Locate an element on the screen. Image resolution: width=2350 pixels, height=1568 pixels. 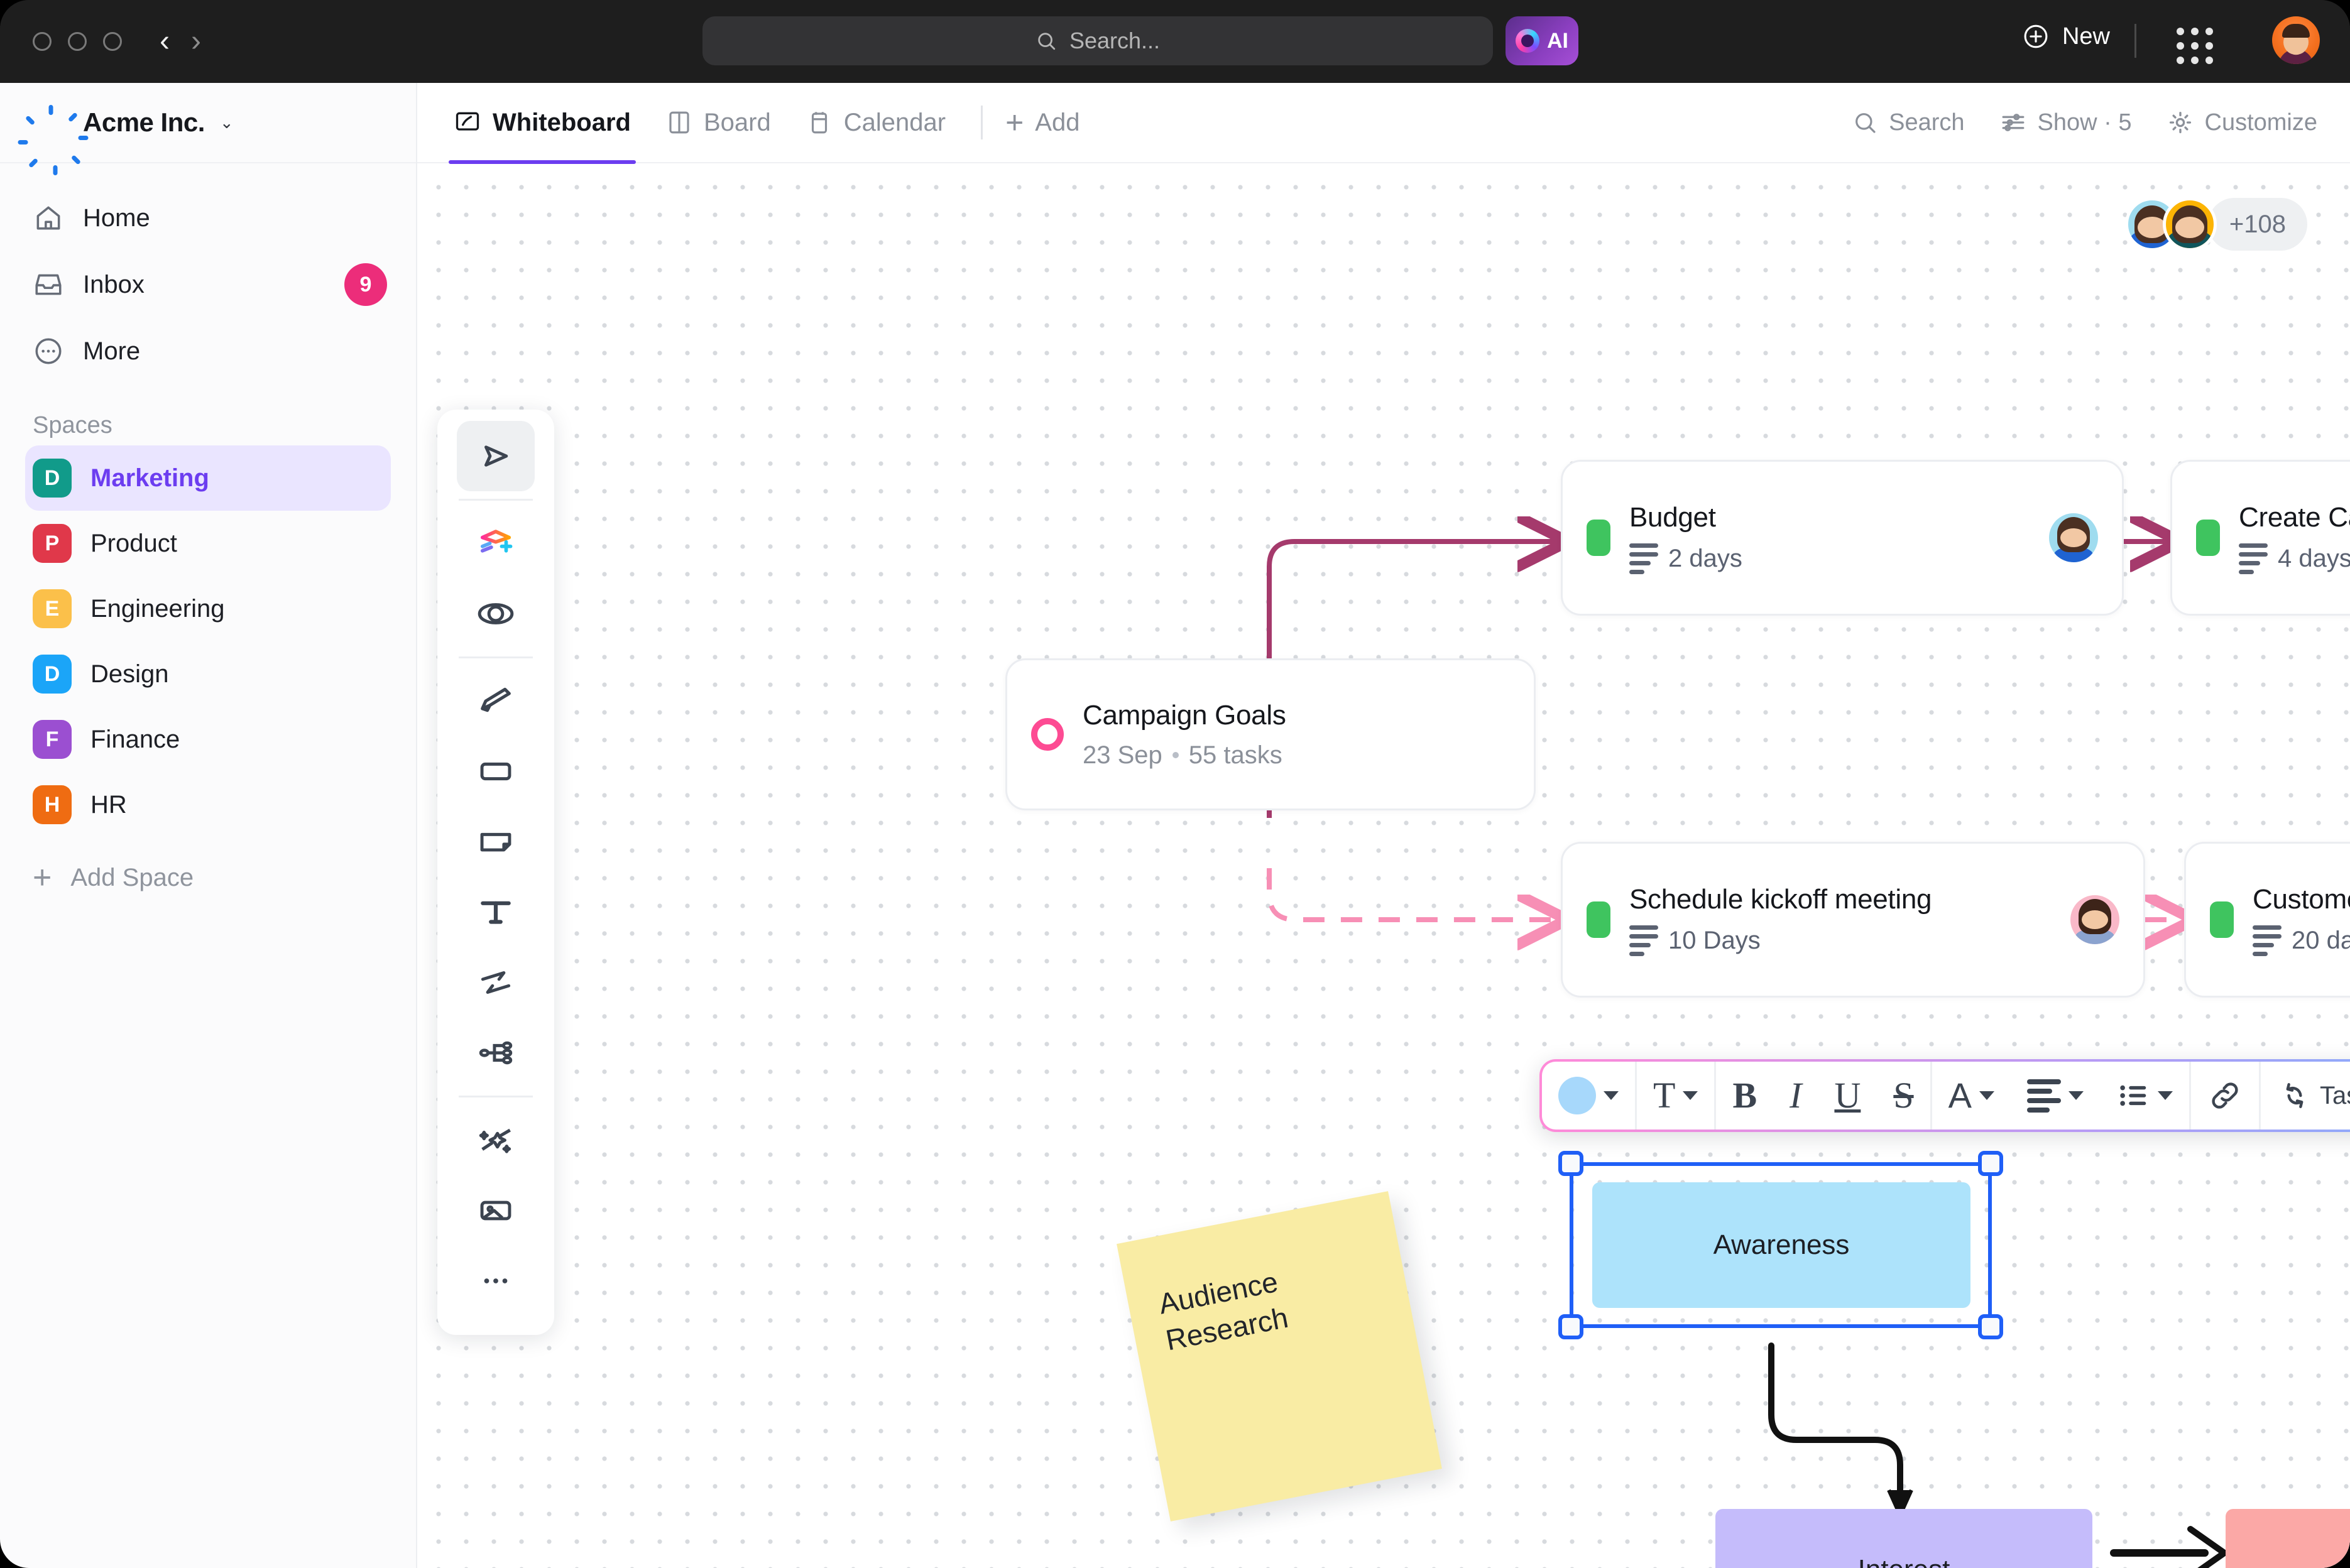
strikethrough-button: S is located at coordinates (1903, 1095).